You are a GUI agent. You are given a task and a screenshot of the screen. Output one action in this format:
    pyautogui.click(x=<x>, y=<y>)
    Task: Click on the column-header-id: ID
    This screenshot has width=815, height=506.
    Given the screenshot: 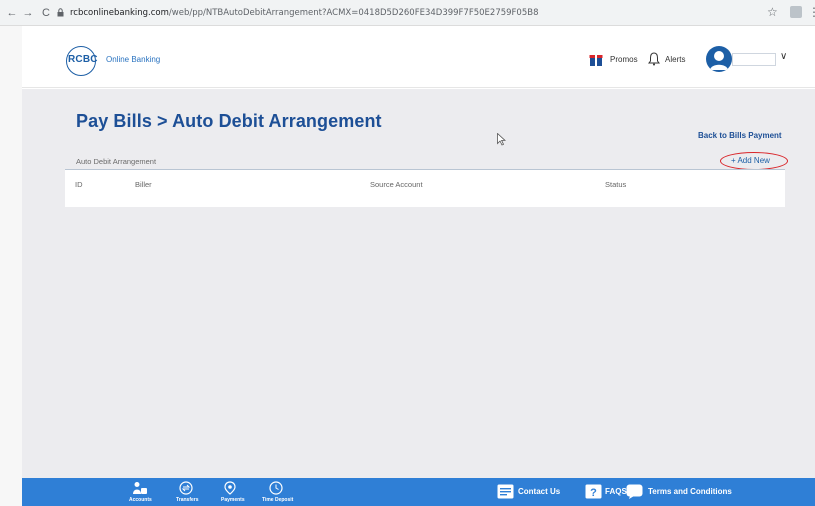 What is the action you would take?
    pyautogui.click(x=79, y=184)
    